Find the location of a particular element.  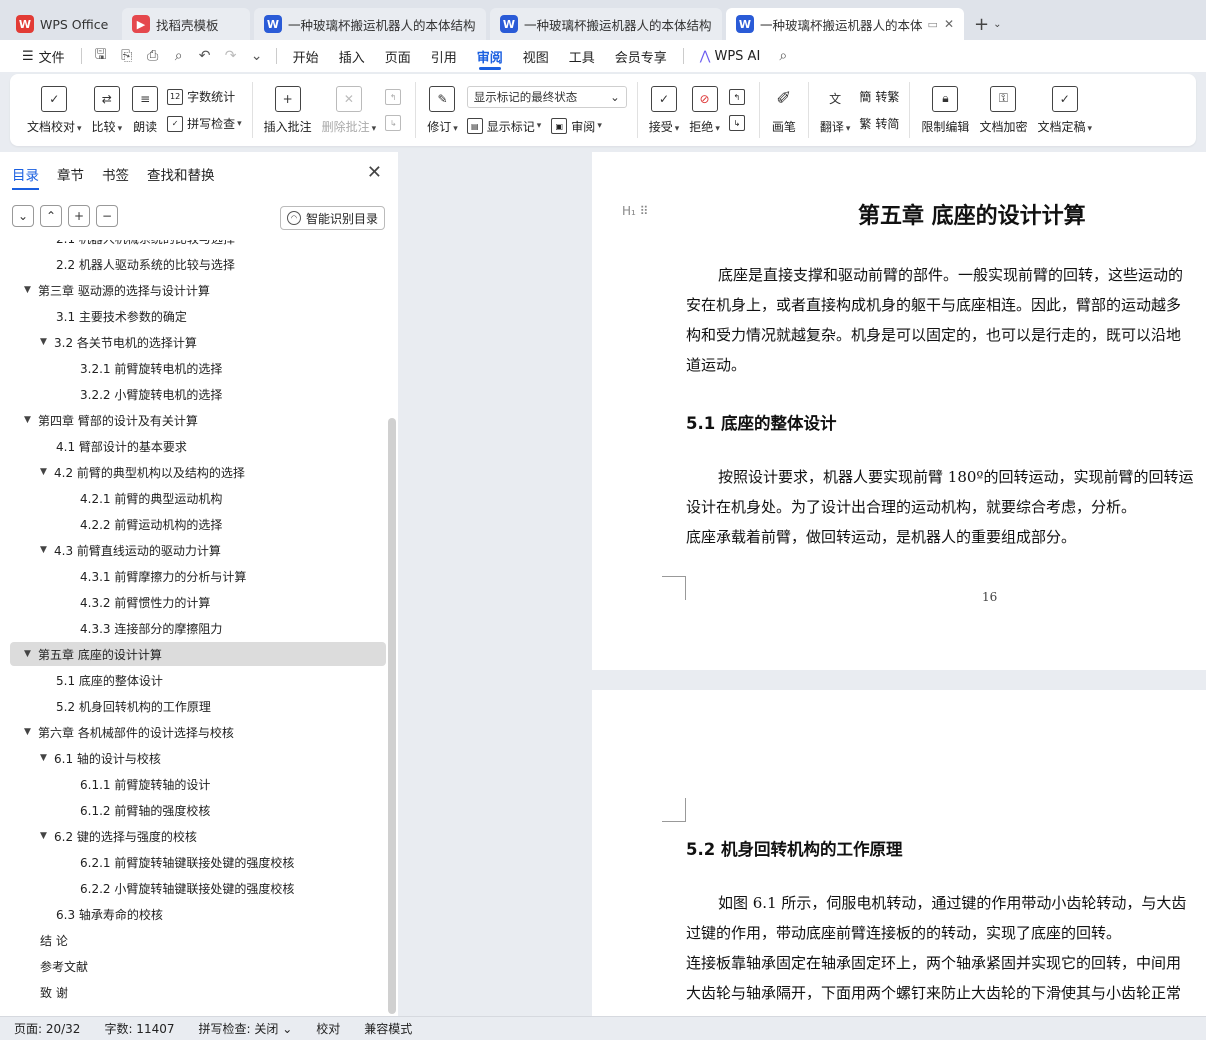

toc-item: 4.2.2 前臂运动机构的选择 is located at coordinates (198, 524).